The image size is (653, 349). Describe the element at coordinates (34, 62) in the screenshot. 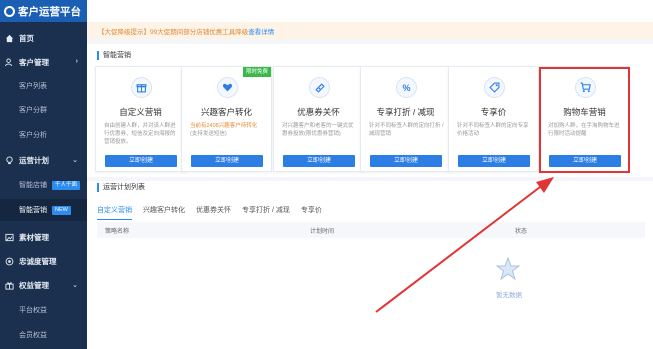

I see `sidebar-item-label: 客户管理` at that location.